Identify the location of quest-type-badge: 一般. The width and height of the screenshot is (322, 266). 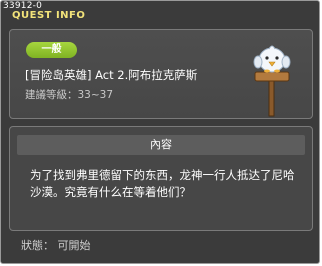
(51, 50).